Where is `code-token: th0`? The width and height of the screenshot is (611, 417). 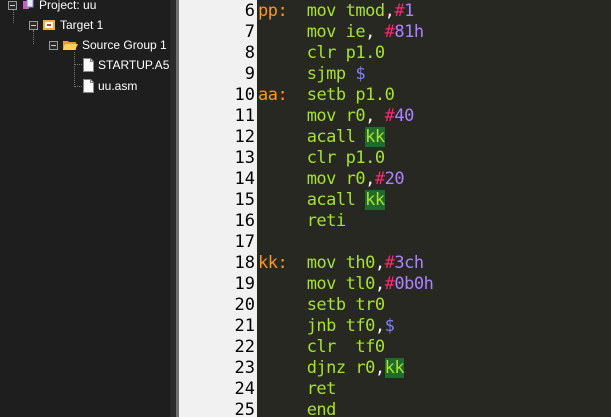
code-token: th0 is located at coordinates (360, 263).